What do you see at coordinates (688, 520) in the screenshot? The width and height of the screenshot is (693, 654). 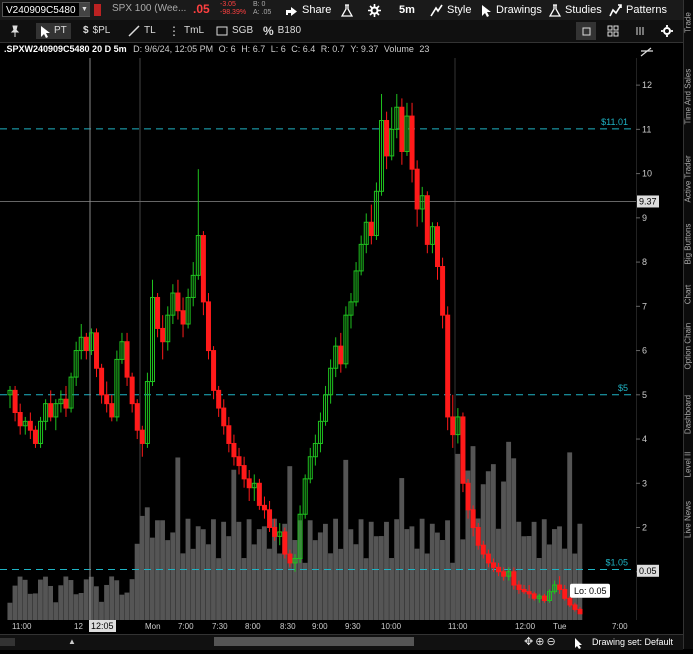 I see `sidebar-tab: Live News` at bounding box center [688, 520].